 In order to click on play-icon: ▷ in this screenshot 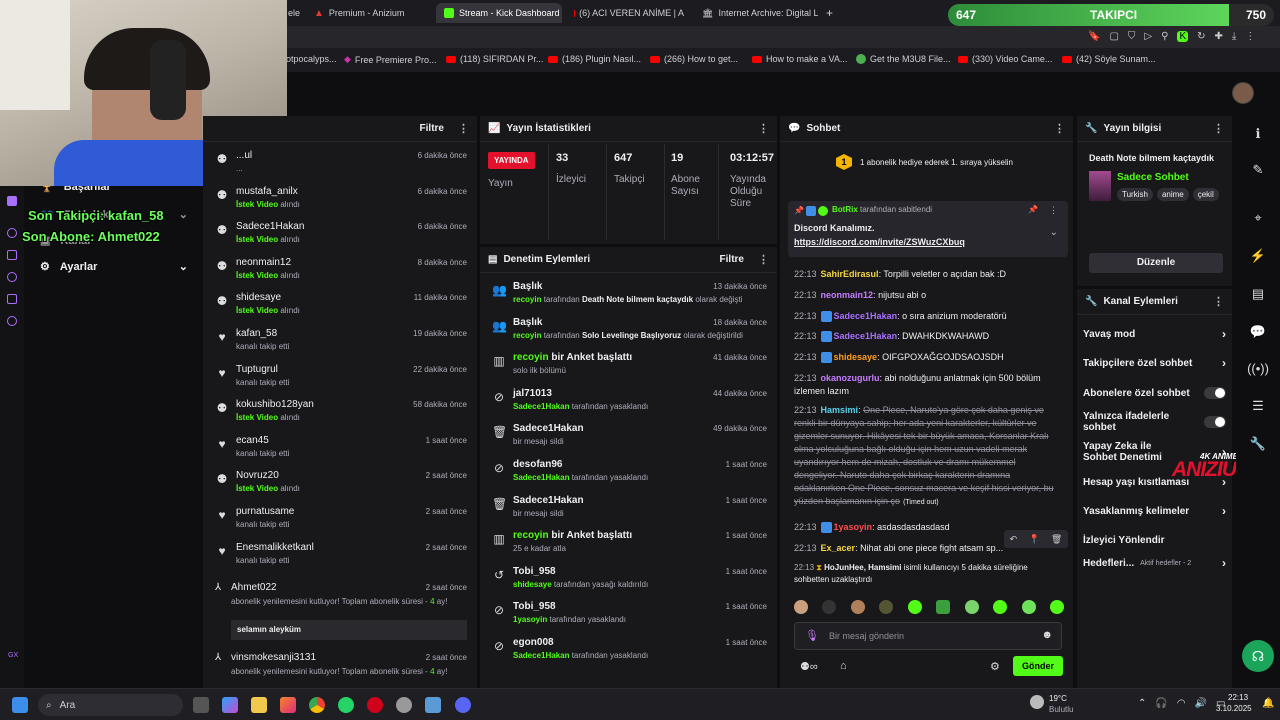, I will do `click(1148, 36)`.